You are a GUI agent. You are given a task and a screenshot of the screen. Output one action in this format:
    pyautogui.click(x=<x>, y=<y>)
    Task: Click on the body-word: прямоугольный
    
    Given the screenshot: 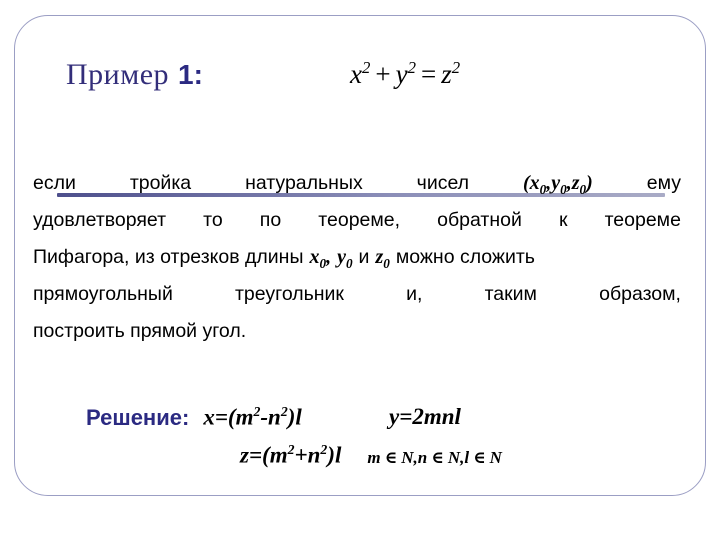 What is the action you would take?
    pyautogui.click(x=103, y=294)
    